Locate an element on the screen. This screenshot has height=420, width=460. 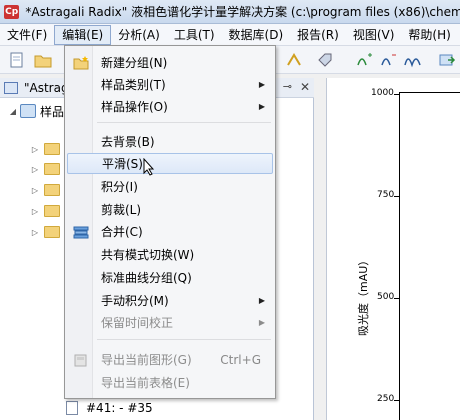
tree-root: ◢ 样品 is located at coordinates (36, 111).